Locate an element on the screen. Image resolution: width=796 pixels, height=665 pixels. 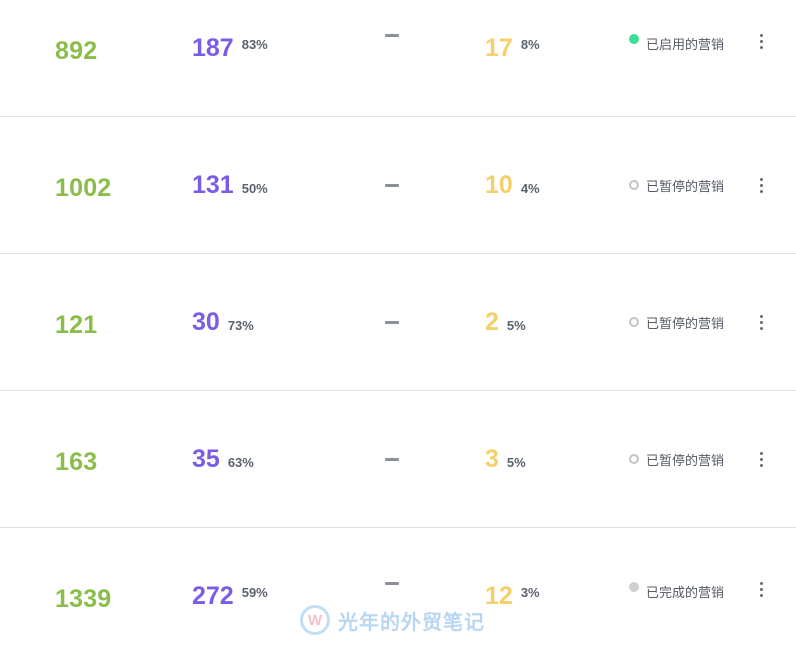
sent-count: 1339 is located at coordinates (83, 599).